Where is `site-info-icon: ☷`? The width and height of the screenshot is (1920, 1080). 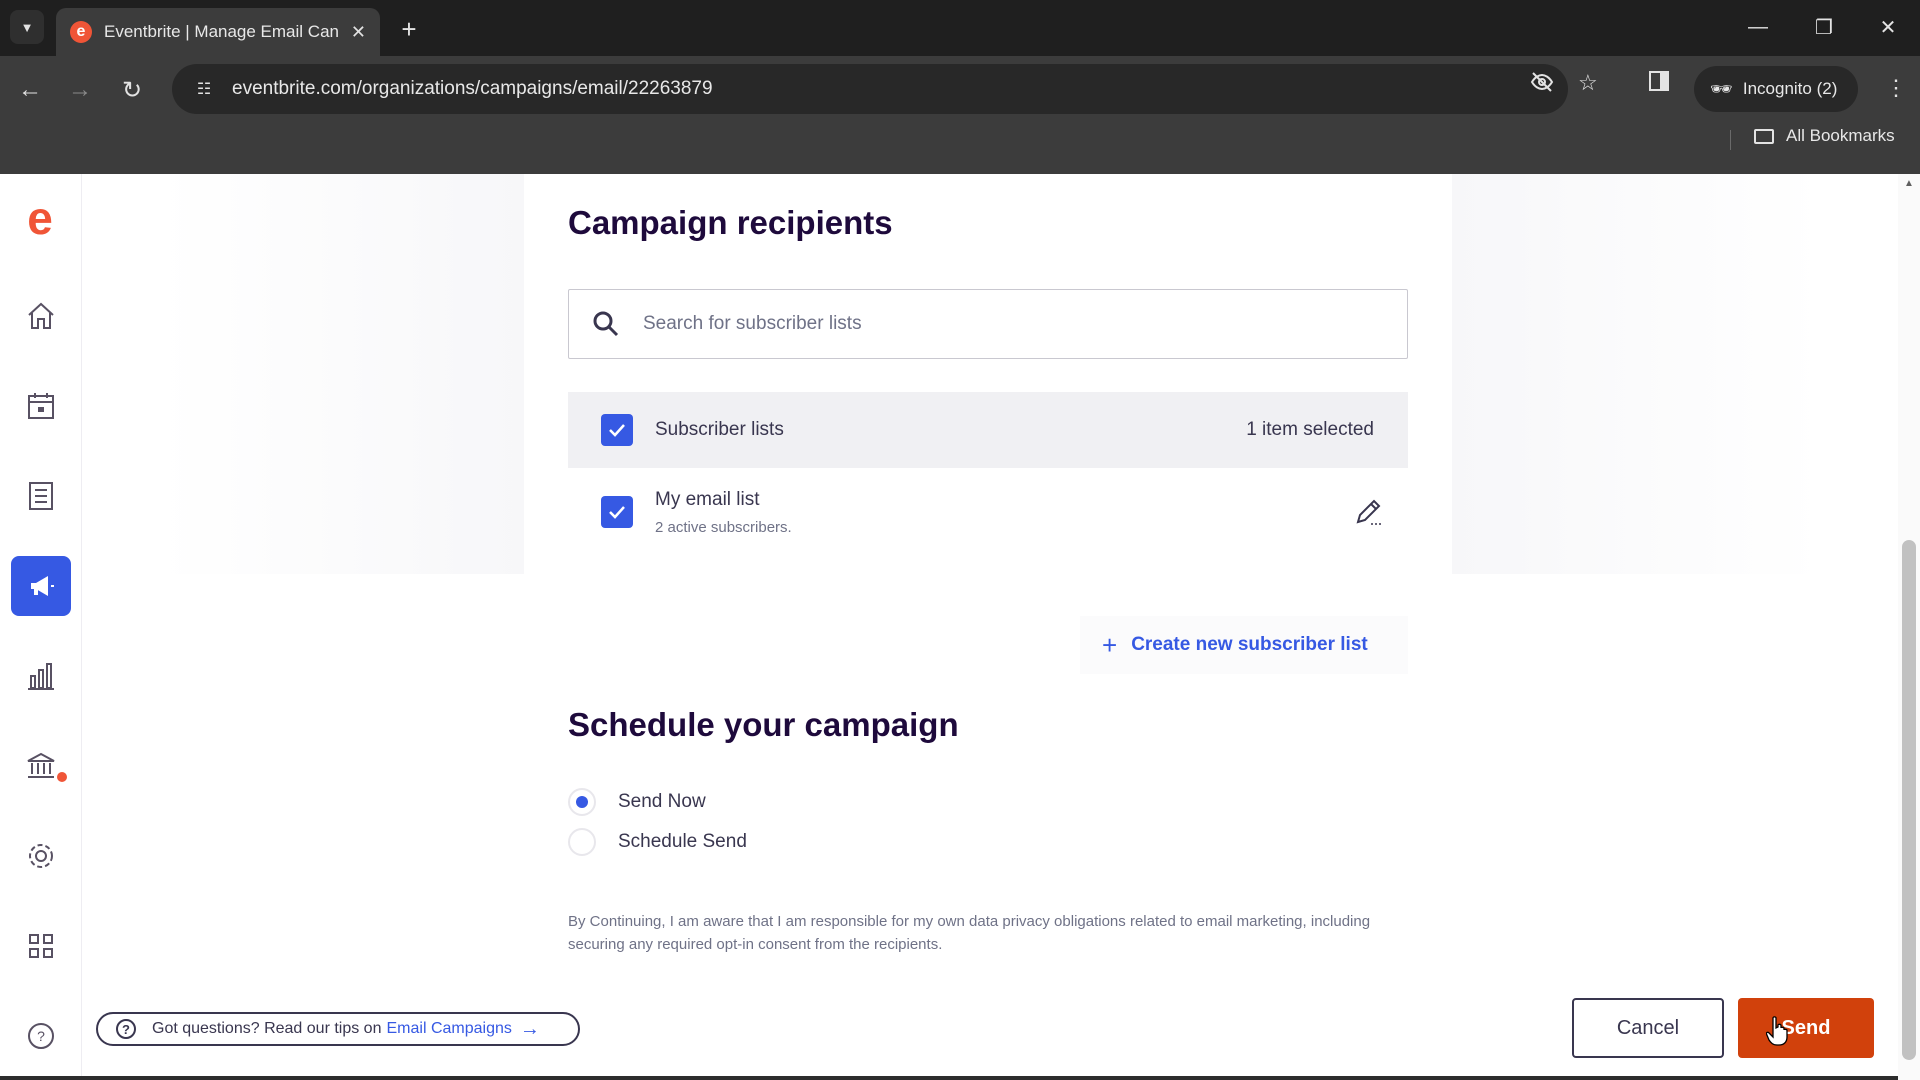 site-info-icon: ☷ is located at coordinates (204, 89).